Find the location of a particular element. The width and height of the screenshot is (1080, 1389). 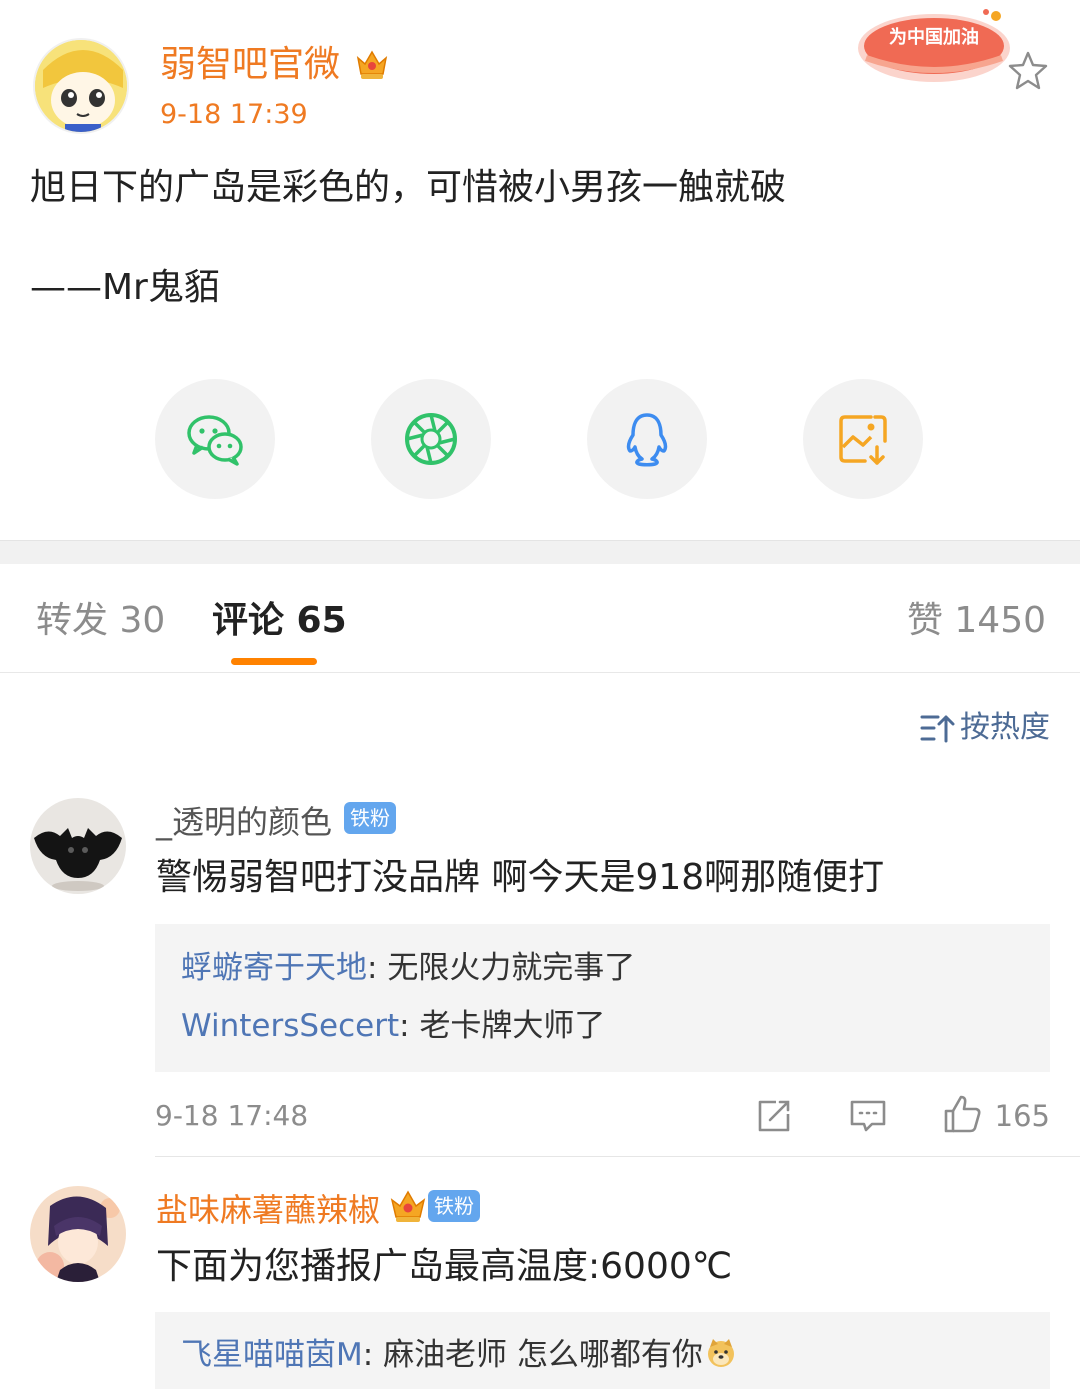

comment-icon is located at coordinates (868, 1116).